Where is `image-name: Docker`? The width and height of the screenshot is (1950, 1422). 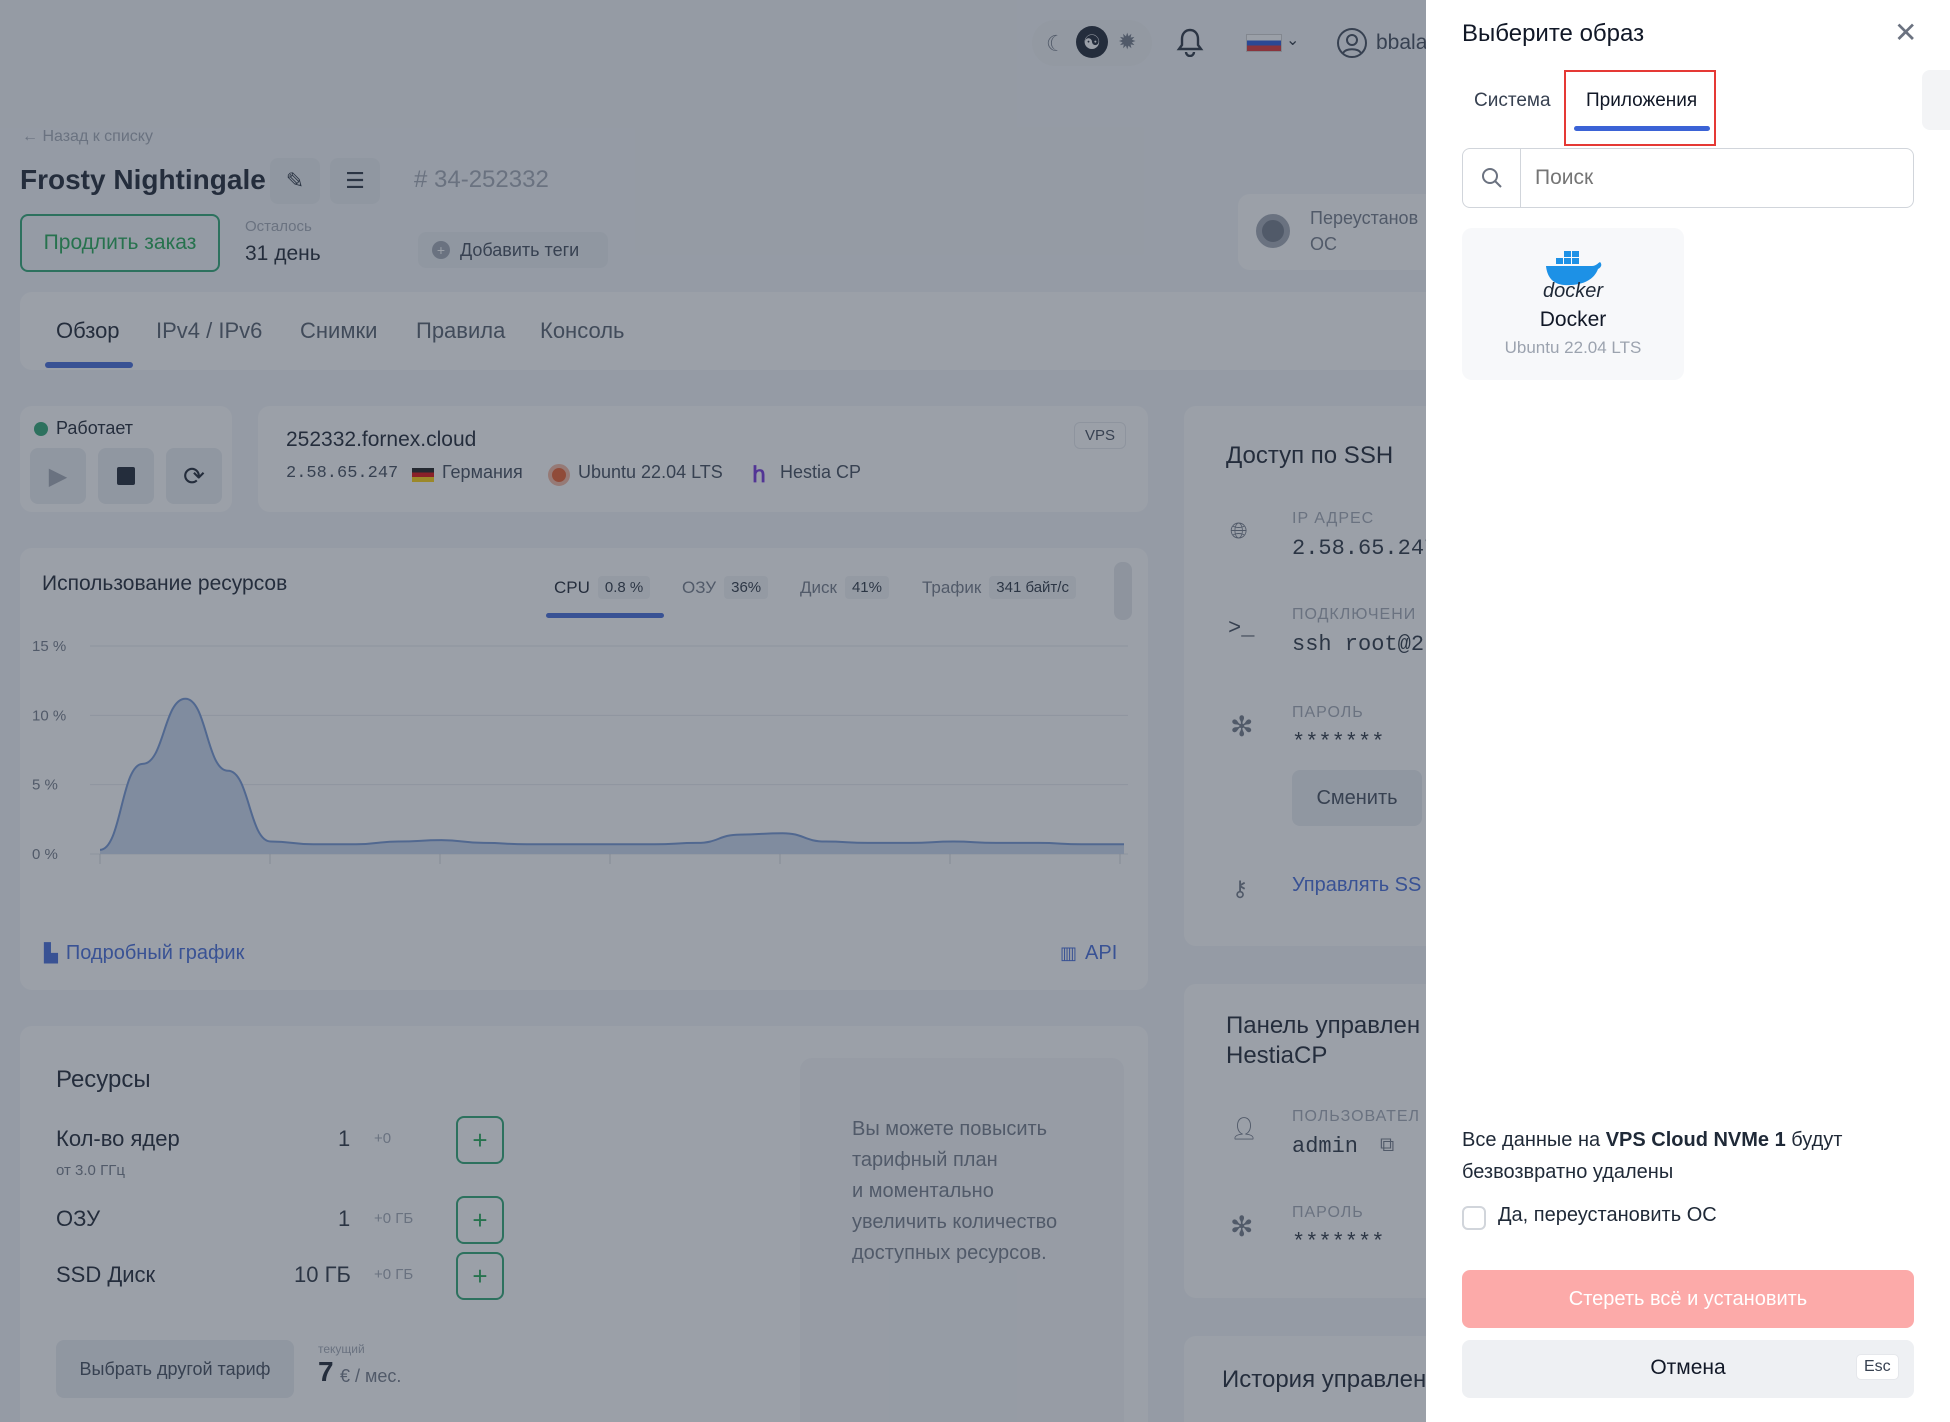 image-name: Docker is located at coordinates (1573, 319).